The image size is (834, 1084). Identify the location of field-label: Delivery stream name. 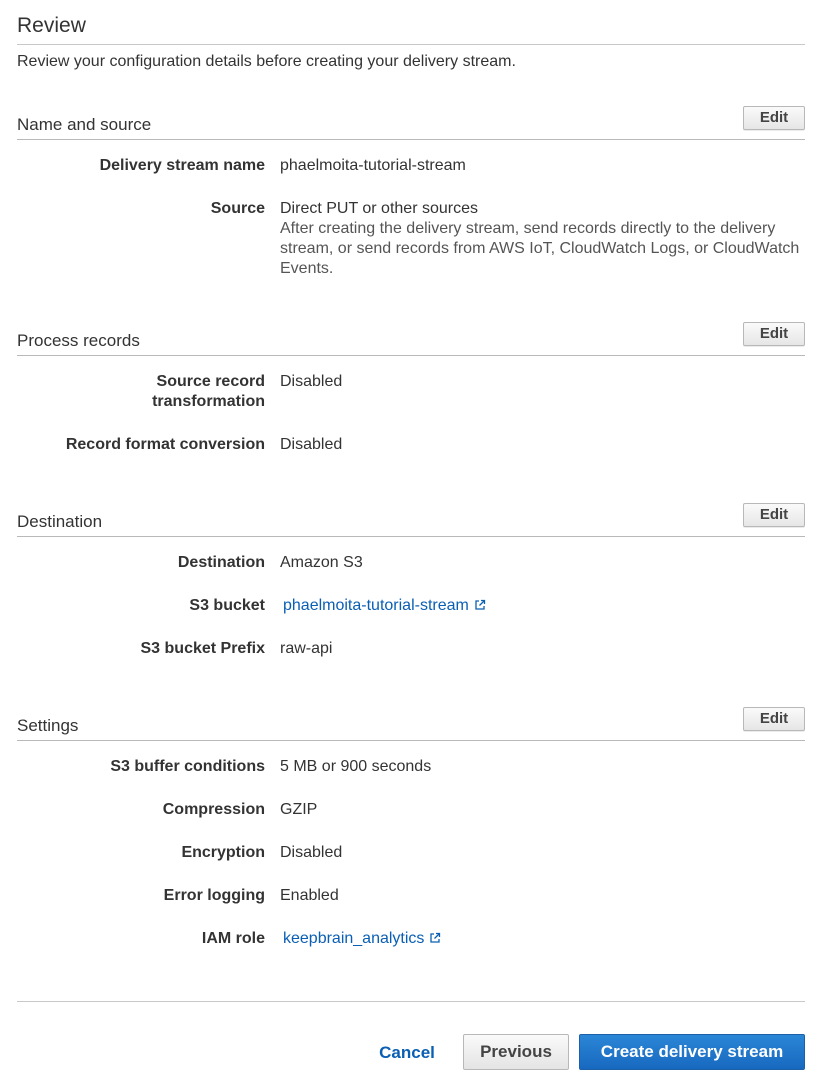
(182, 165).